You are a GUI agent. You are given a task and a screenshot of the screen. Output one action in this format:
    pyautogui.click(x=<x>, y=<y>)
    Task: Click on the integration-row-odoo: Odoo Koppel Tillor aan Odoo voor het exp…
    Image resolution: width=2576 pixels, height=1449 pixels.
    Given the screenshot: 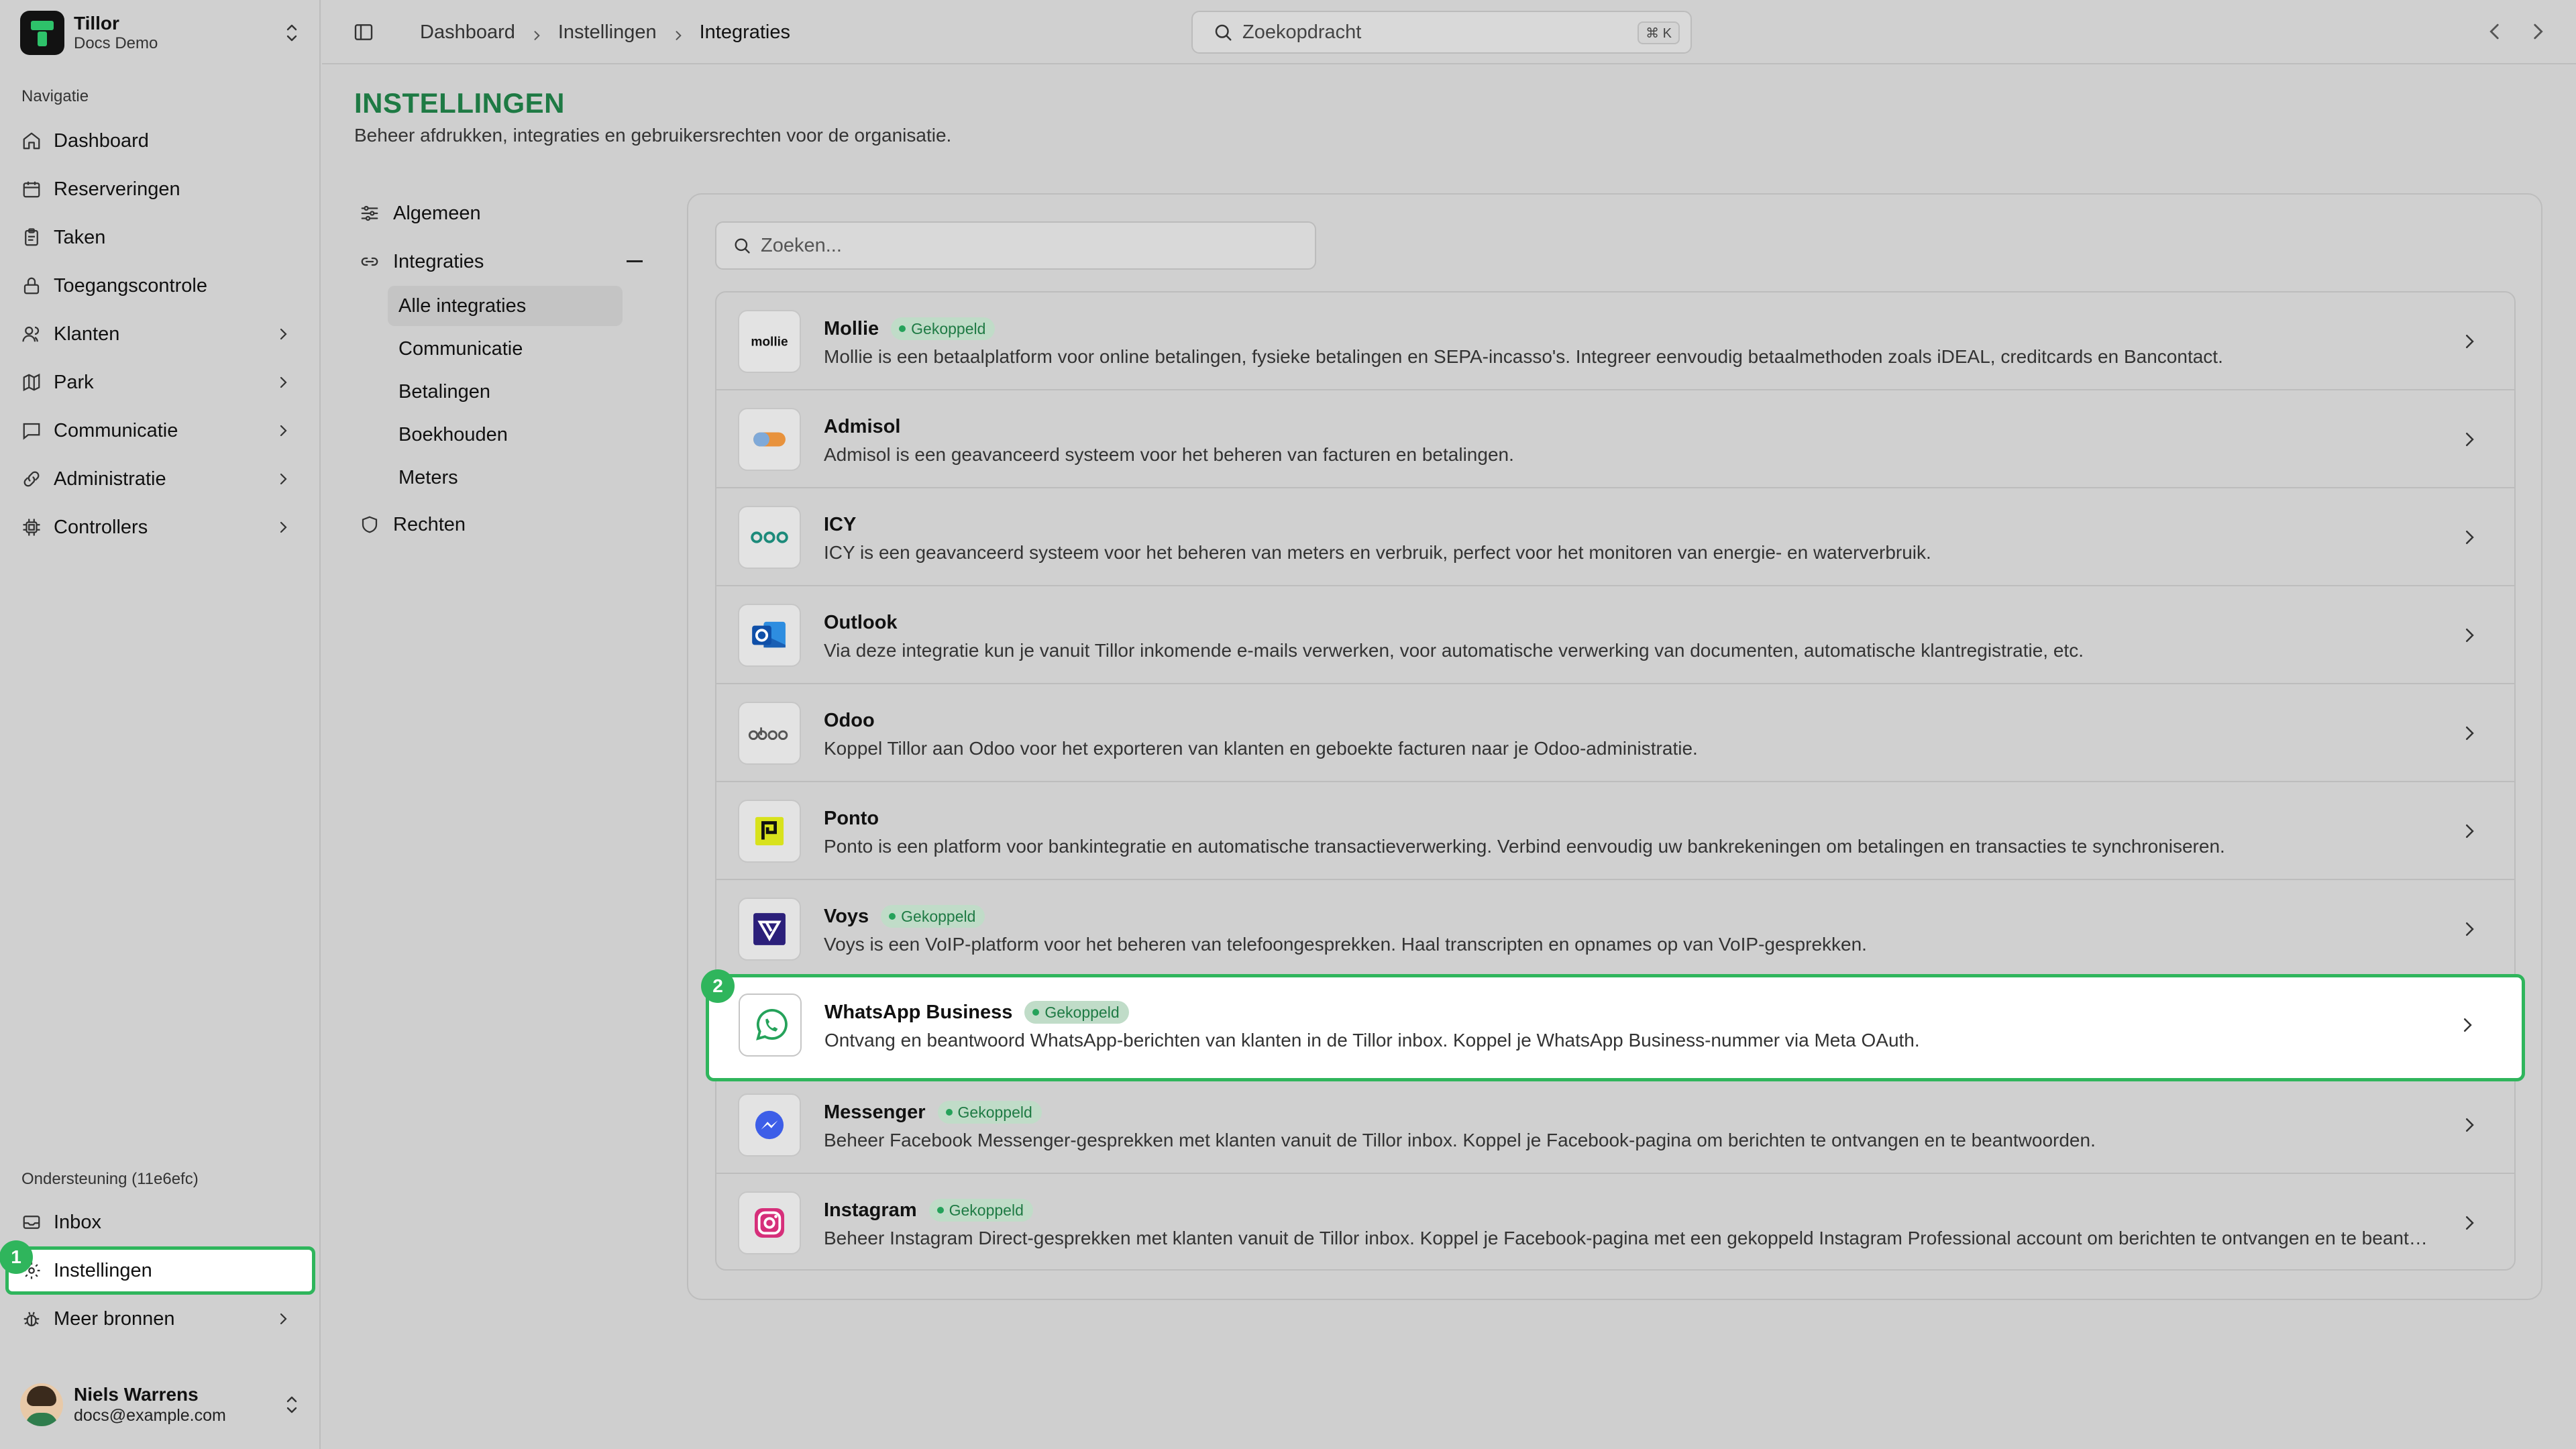 What is the action you would take?
    pyautogui.click(x=1615, y=733)
    